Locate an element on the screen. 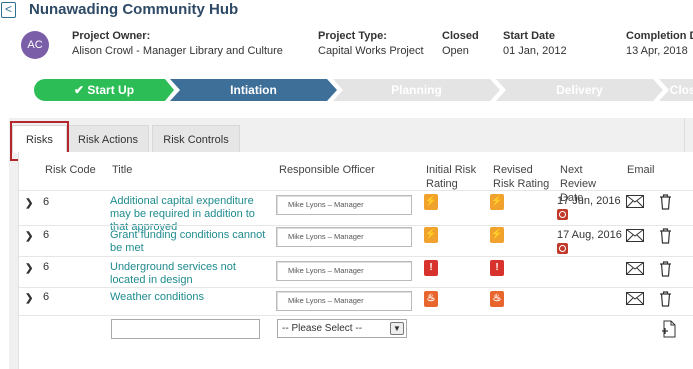 This screenshot has width=693, height=369. new-risk-title-input is located at coordinates (185, 329).